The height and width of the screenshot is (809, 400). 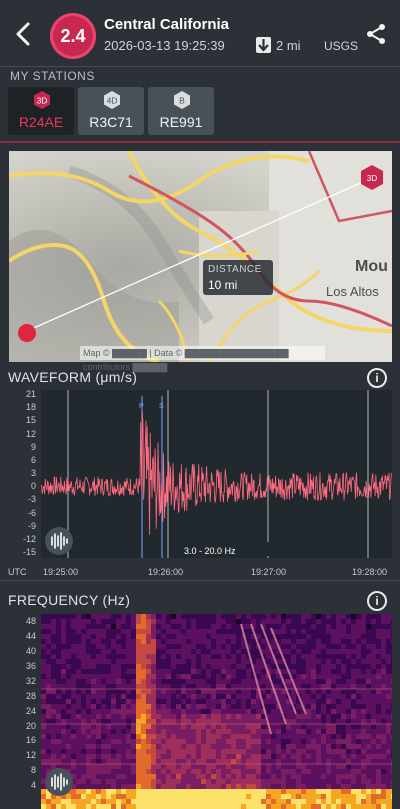 I want to click on y-tick-label: 40, so click(x=30, y=651).